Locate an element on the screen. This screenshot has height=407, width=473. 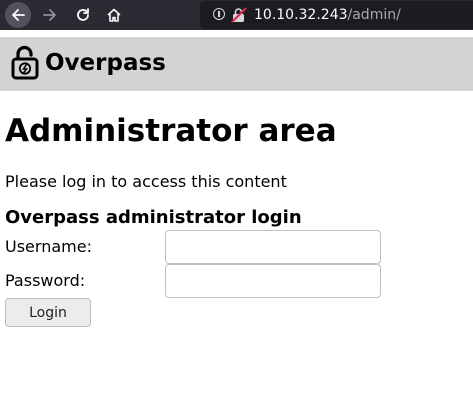
login-heading: Overpass administrator login is located at coordinates (153, 217).